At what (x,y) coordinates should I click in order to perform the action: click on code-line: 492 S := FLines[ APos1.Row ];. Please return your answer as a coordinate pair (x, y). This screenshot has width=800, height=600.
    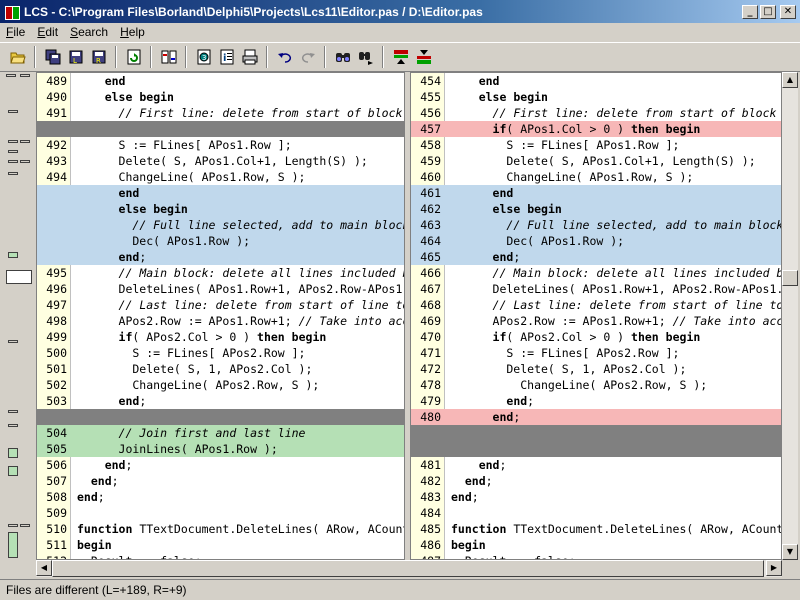
    Looking at the image, I should click on (220, 145).